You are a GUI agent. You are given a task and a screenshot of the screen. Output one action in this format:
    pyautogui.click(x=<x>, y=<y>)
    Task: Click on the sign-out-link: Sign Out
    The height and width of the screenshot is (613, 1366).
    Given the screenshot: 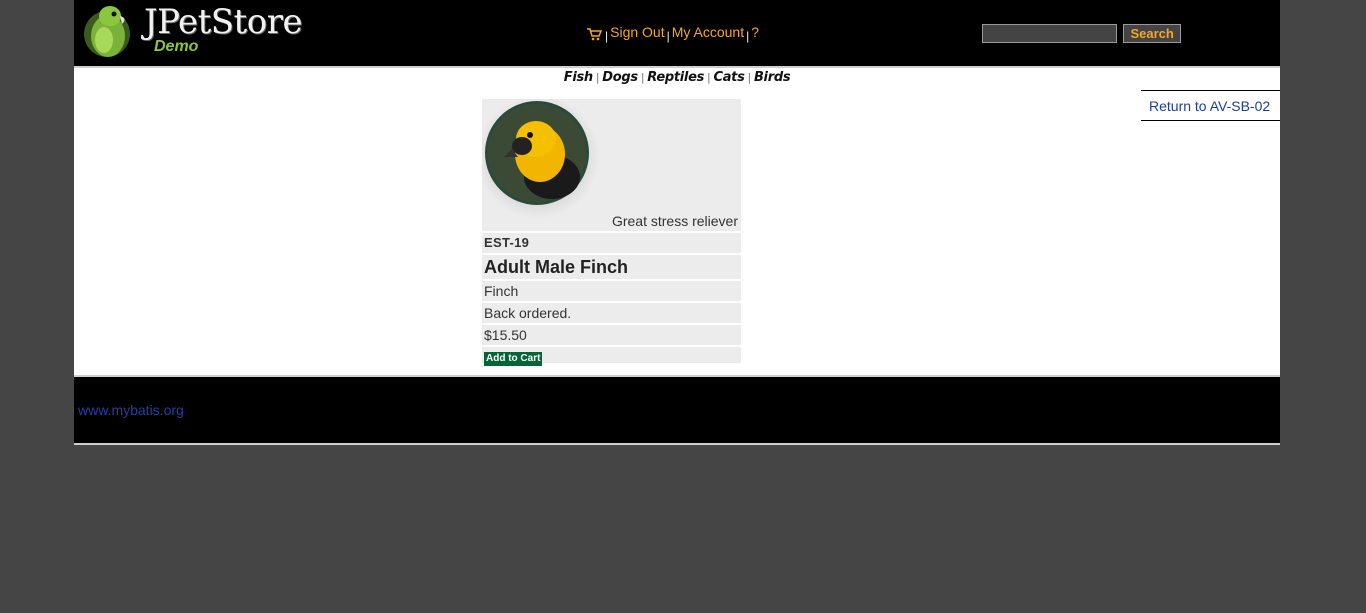 What is the action you would take?
    pyautogui.click(x=637, y=32)
    